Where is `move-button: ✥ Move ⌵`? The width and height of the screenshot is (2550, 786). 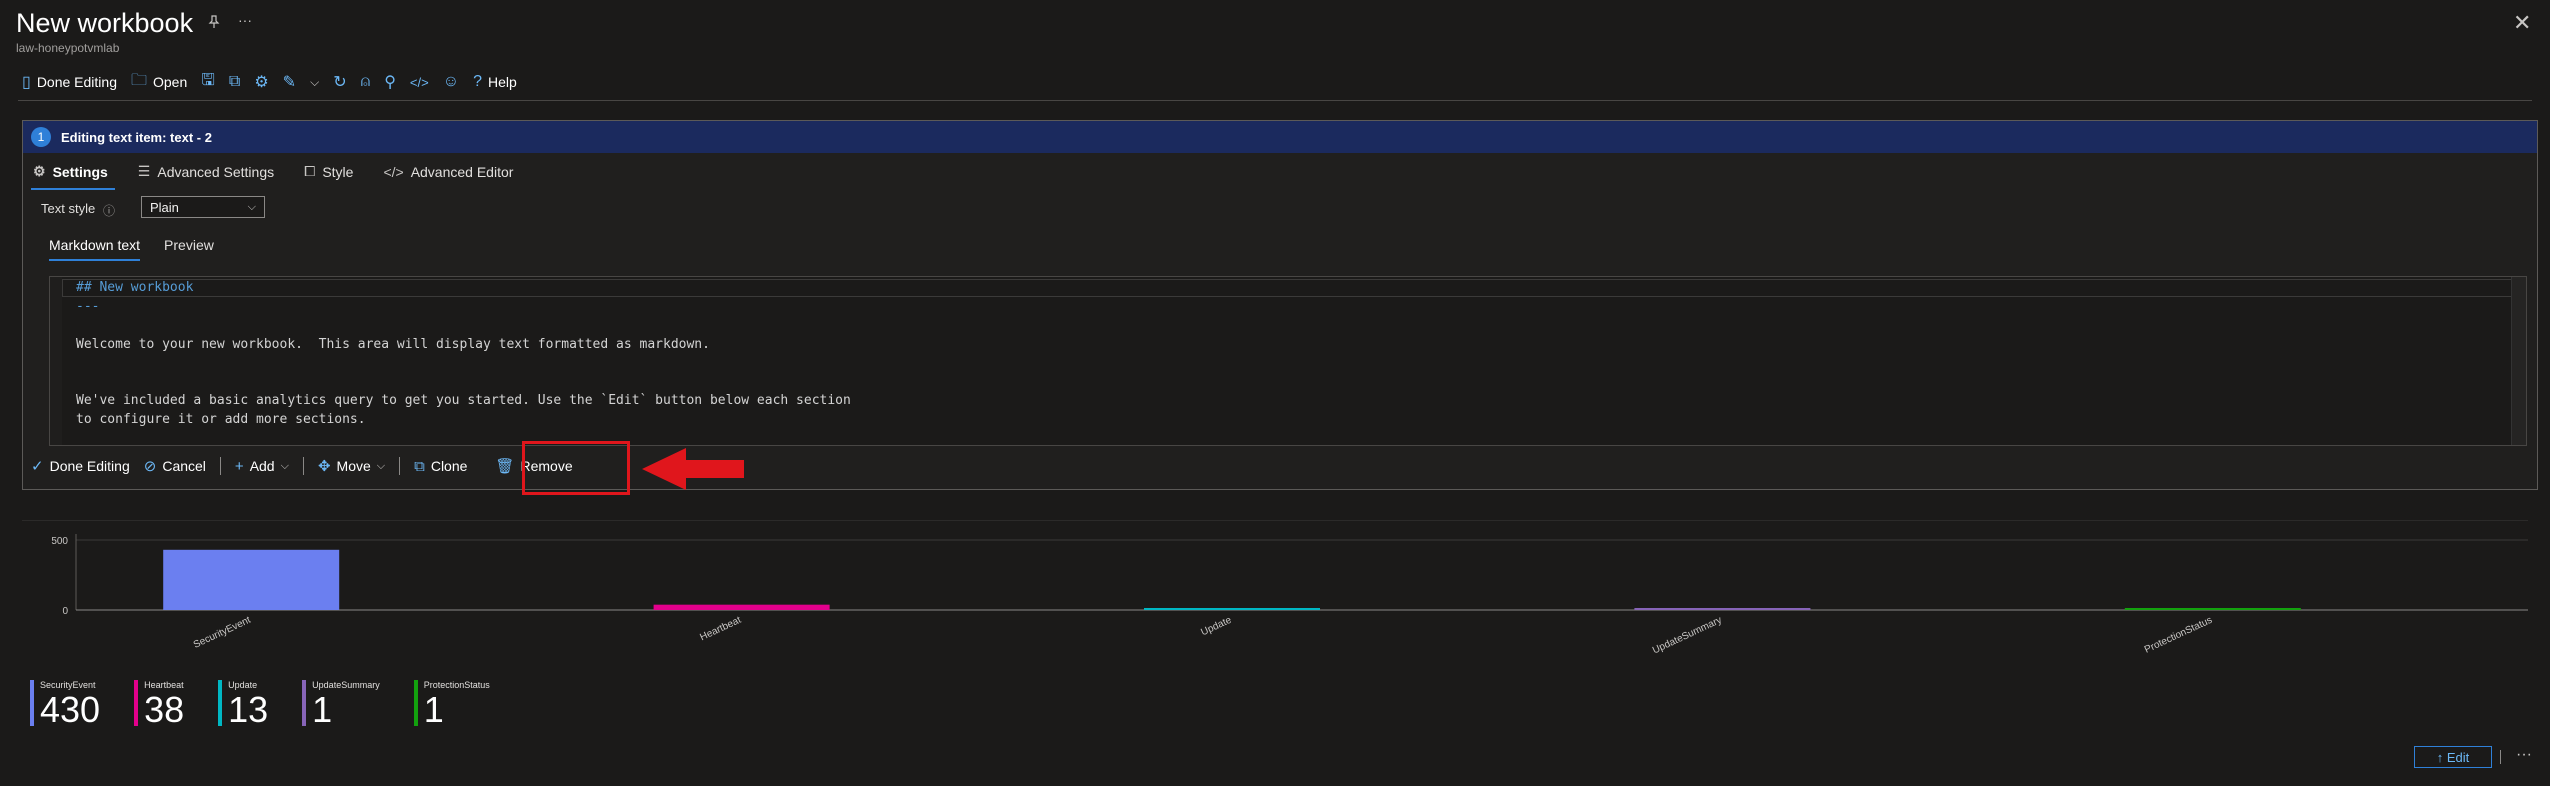 move-button: ✥ Move ⌵ is located at coordinates (351, 466).